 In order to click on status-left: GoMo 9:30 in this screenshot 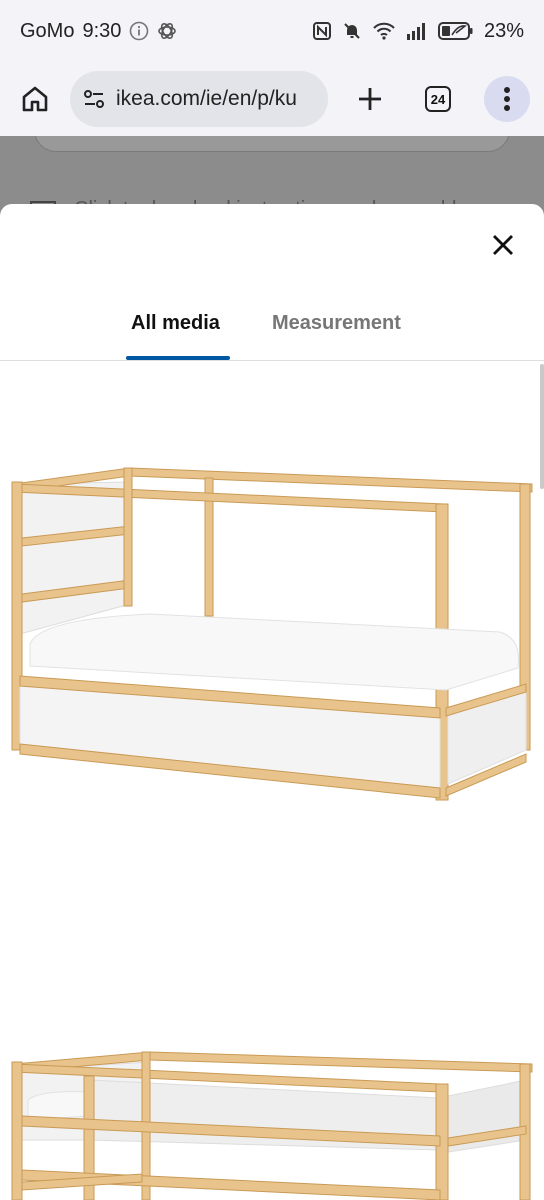, I will do `click(98, 31)`.